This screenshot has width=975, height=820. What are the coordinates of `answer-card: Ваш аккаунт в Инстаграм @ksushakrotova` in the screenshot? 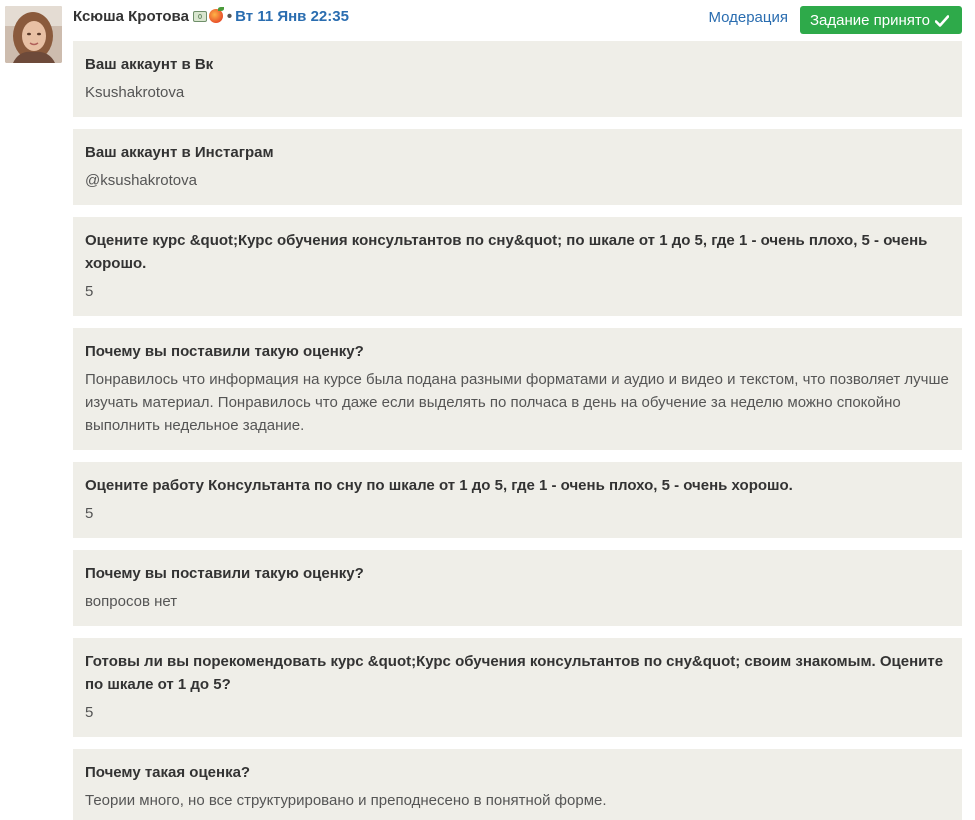 It's located at (517, 167).